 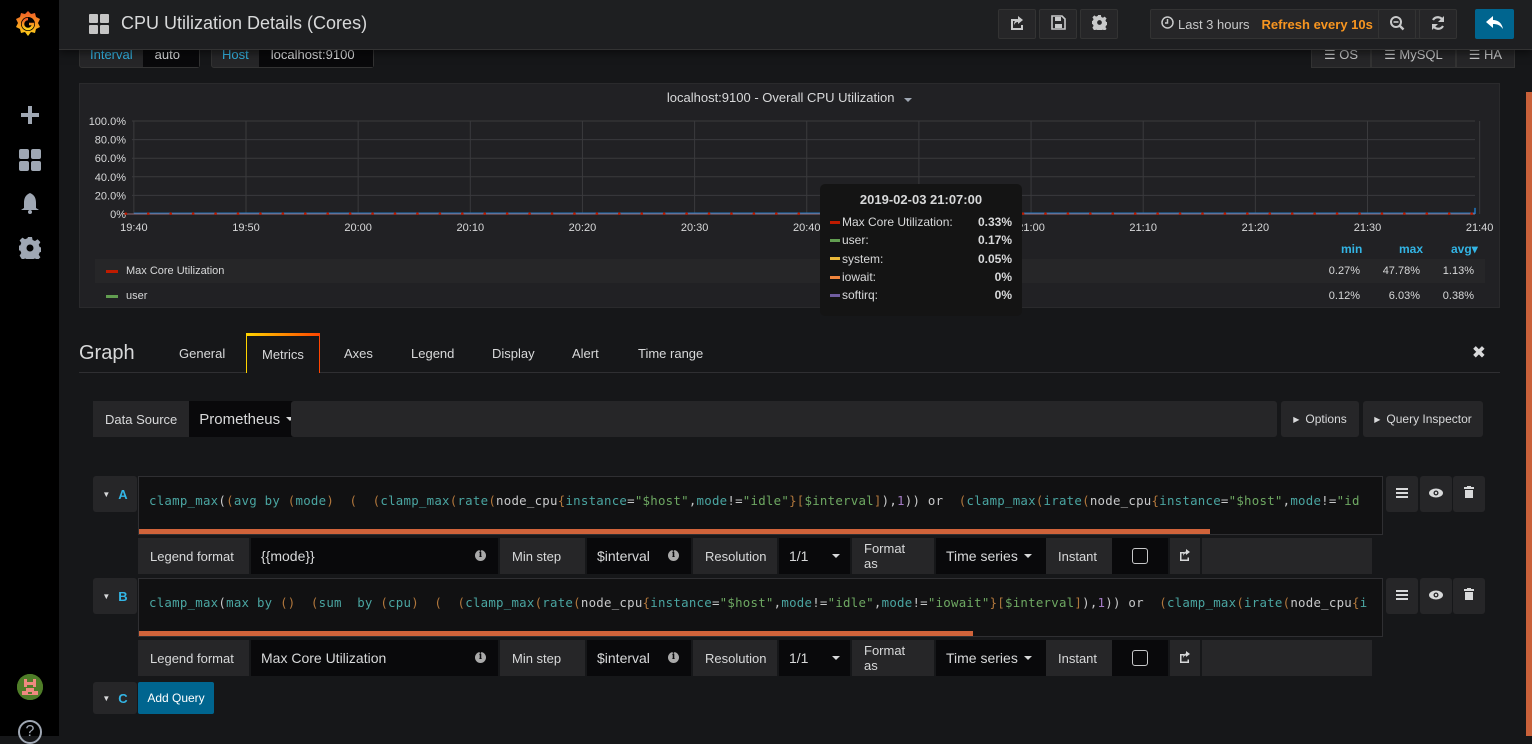 I want to click on scrollbar, so click(x=1529, y=414).